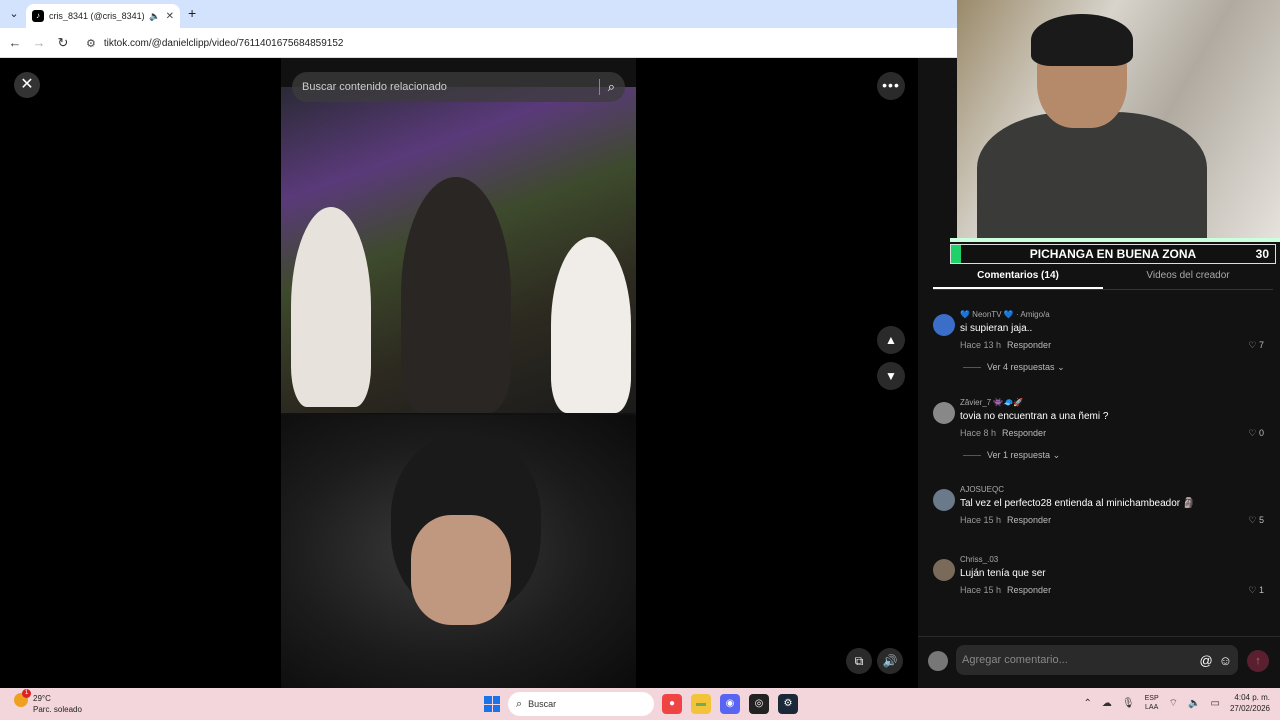 The image size is (1280, 720). Describe the element at coordinates (1005, 590) in the screenshot. I see `comment-meta: Hace 15 h Responder` at that location.